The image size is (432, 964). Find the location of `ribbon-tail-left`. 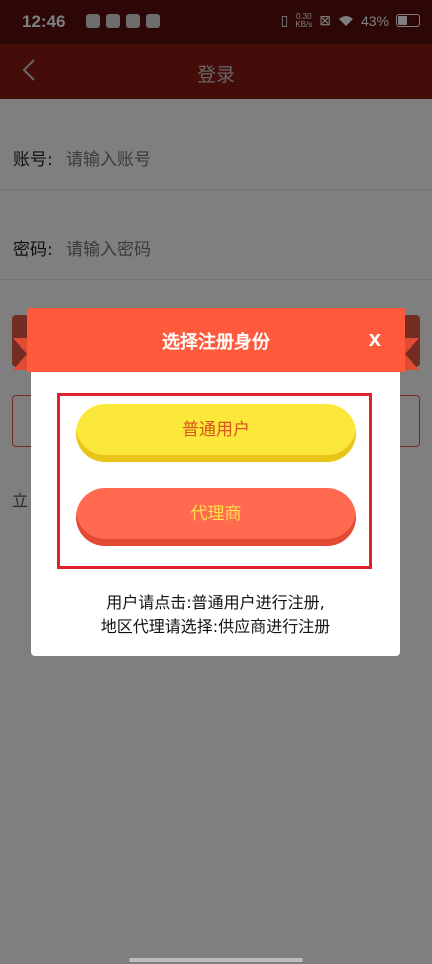

ribbon-tail-left is located at coordinates (20, 354).